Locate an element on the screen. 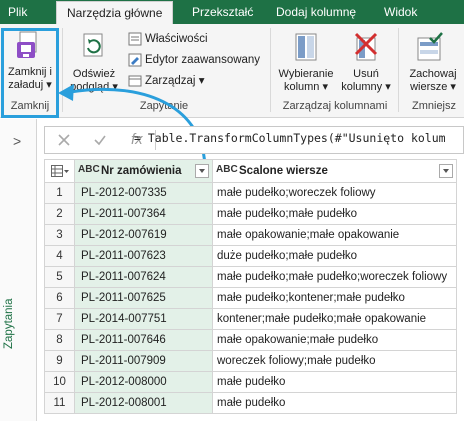 This screenshot has width=464, height=421. group-label-manage-columns: Zarządzaj kolumnami is located at coordinates (335, 106).